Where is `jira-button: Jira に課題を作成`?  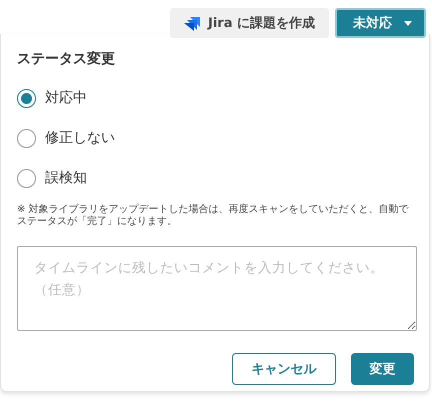 jira-button: Jira に課題を作成 is located at coordinates (249, 23).